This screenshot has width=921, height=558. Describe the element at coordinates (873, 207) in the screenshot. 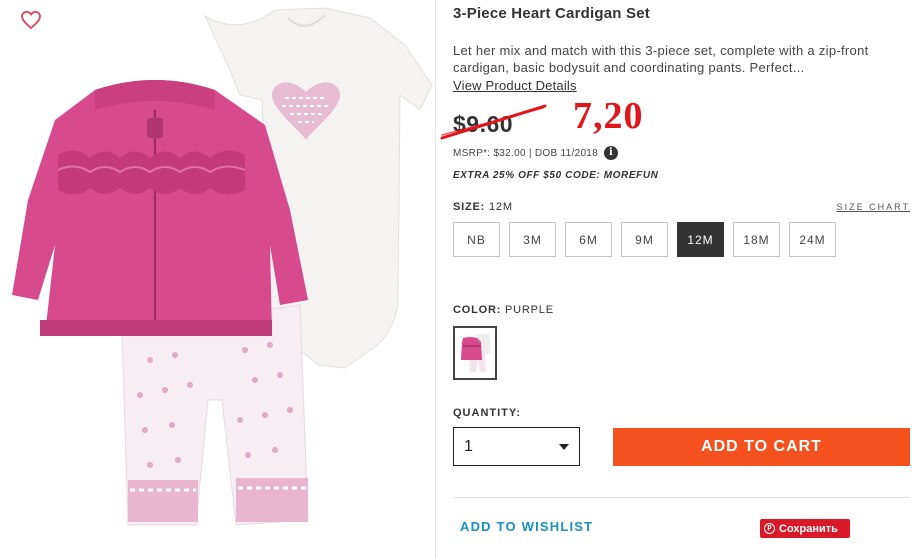

I see `size-chart-link: SIZE CHART` at that location.